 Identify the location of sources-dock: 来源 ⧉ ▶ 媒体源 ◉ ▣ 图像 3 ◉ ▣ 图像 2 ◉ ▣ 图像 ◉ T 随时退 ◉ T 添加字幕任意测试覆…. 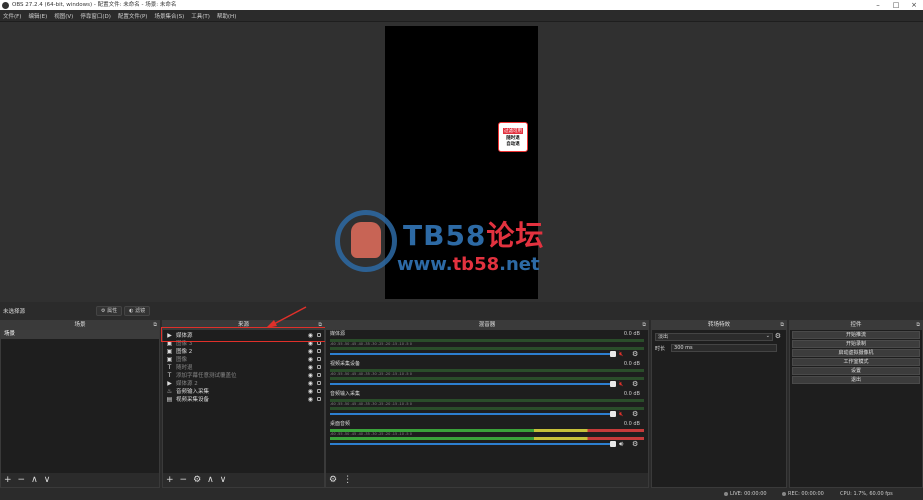
(243, 404).